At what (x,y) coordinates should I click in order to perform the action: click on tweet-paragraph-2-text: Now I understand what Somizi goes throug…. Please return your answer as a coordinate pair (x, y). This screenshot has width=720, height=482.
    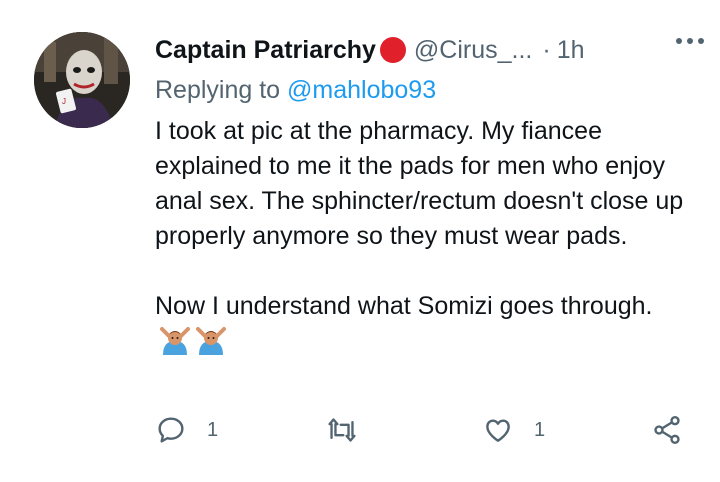
    Looking at the image, I should click on (404, 306).